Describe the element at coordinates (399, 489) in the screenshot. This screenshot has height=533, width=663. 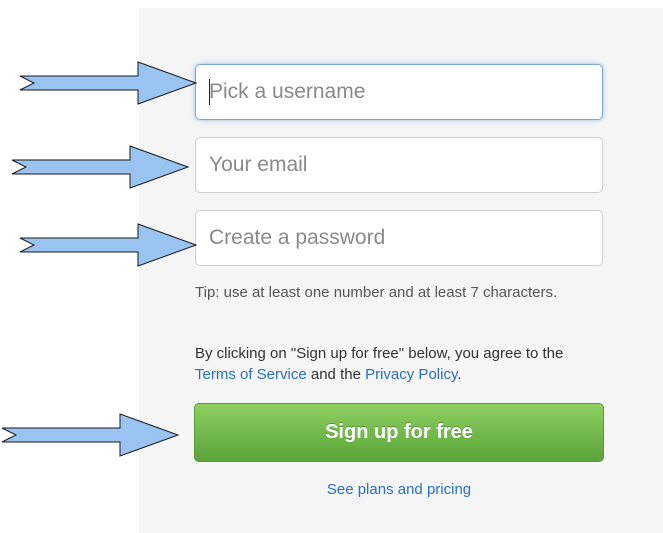
I see `plans-pricing-link: See plans and pricing` at that location.